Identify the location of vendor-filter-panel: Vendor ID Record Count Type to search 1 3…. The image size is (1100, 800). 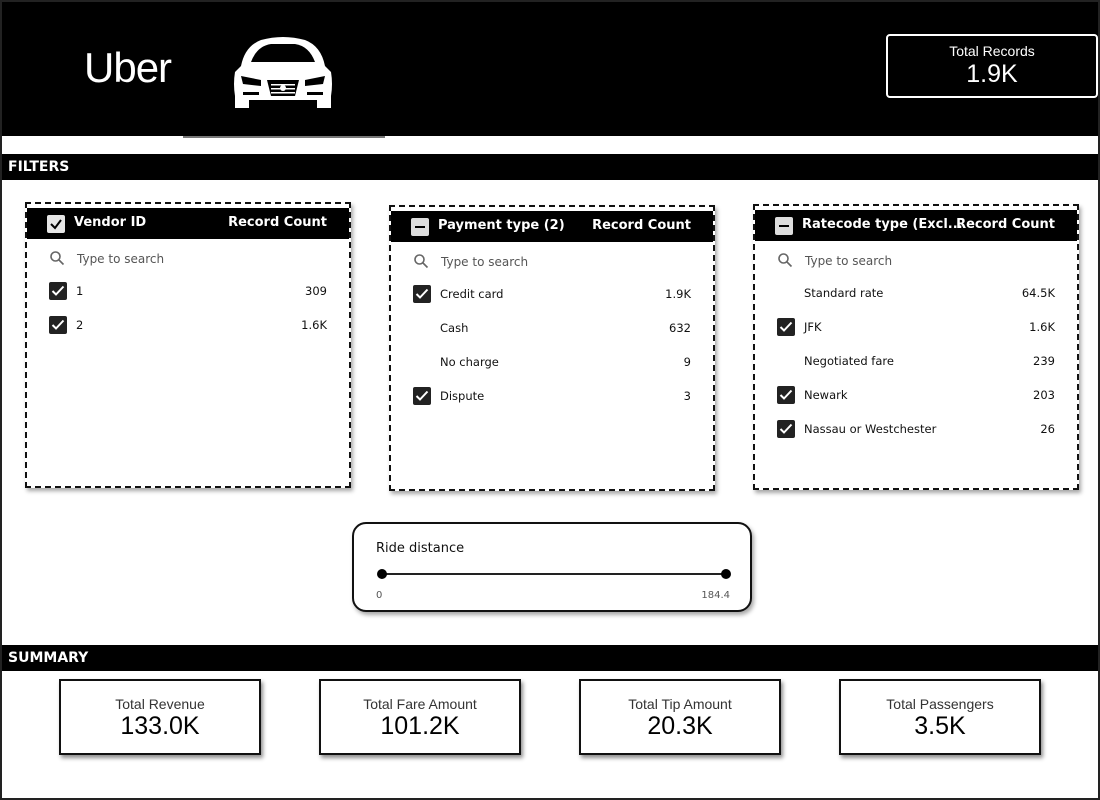
(188, 345).